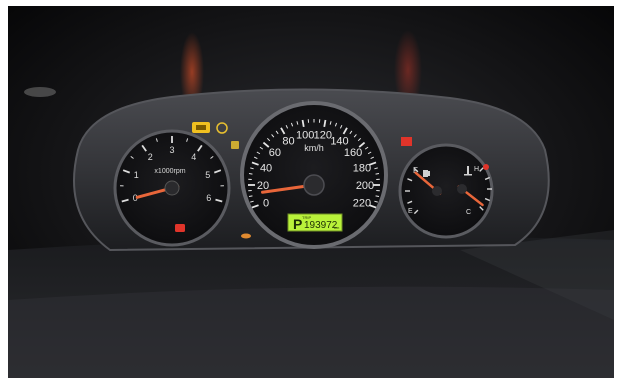  I want to click on speedo-label: 100, so click(305, 136).